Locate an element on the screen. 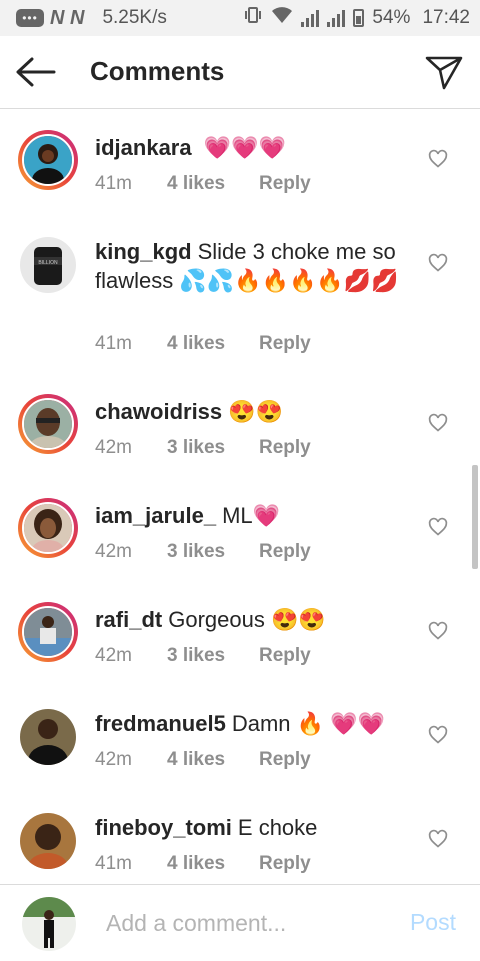  avatar: BILLION is located at coordinates (48, 265).